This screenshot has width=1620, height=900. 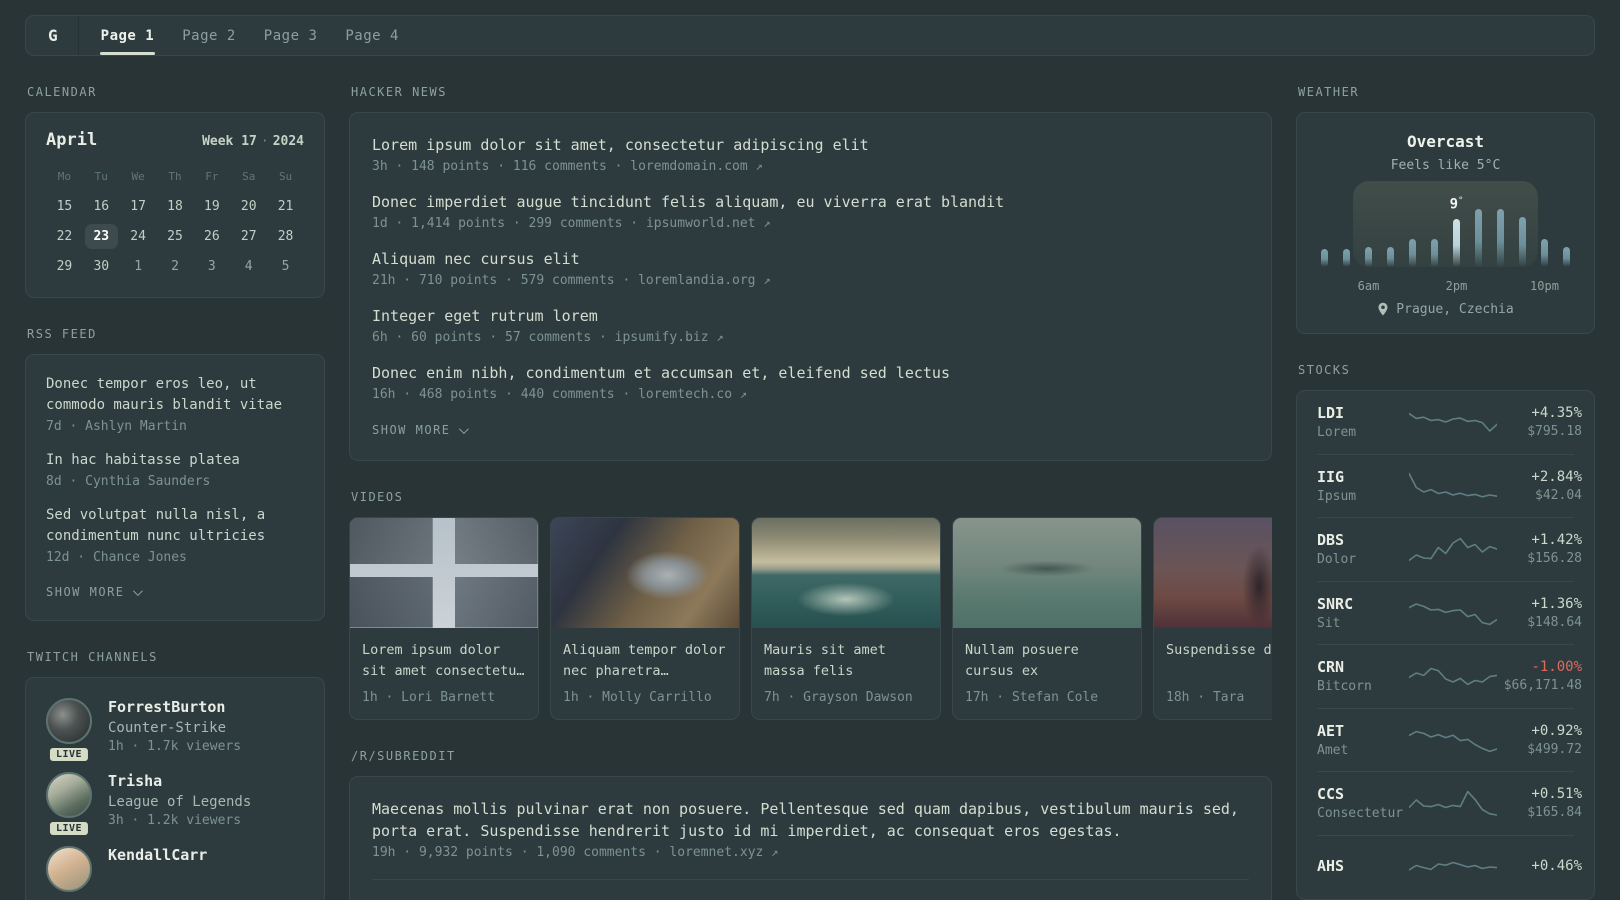 What do you see at coordinates (101, 206) in the screenshot?
I see `calendar-day: 16` at bounding box center [101, 206].